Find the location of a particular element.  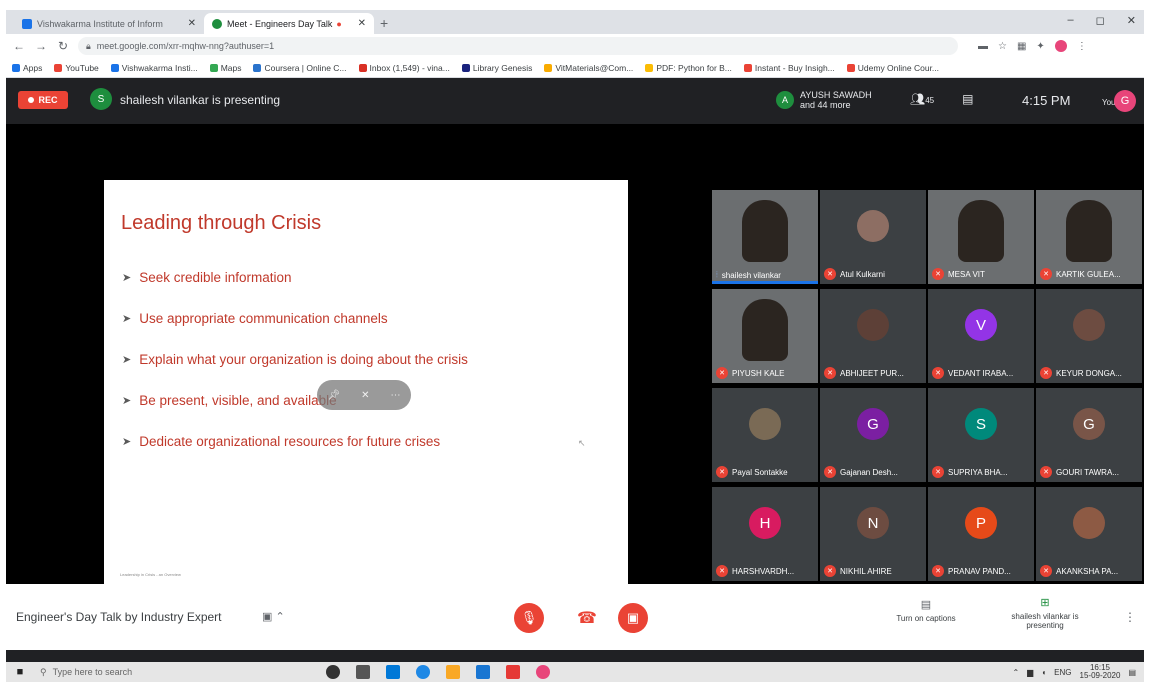

participant-name-label: ⦙ shailesh vilankar is located at coordinates (748, 275).